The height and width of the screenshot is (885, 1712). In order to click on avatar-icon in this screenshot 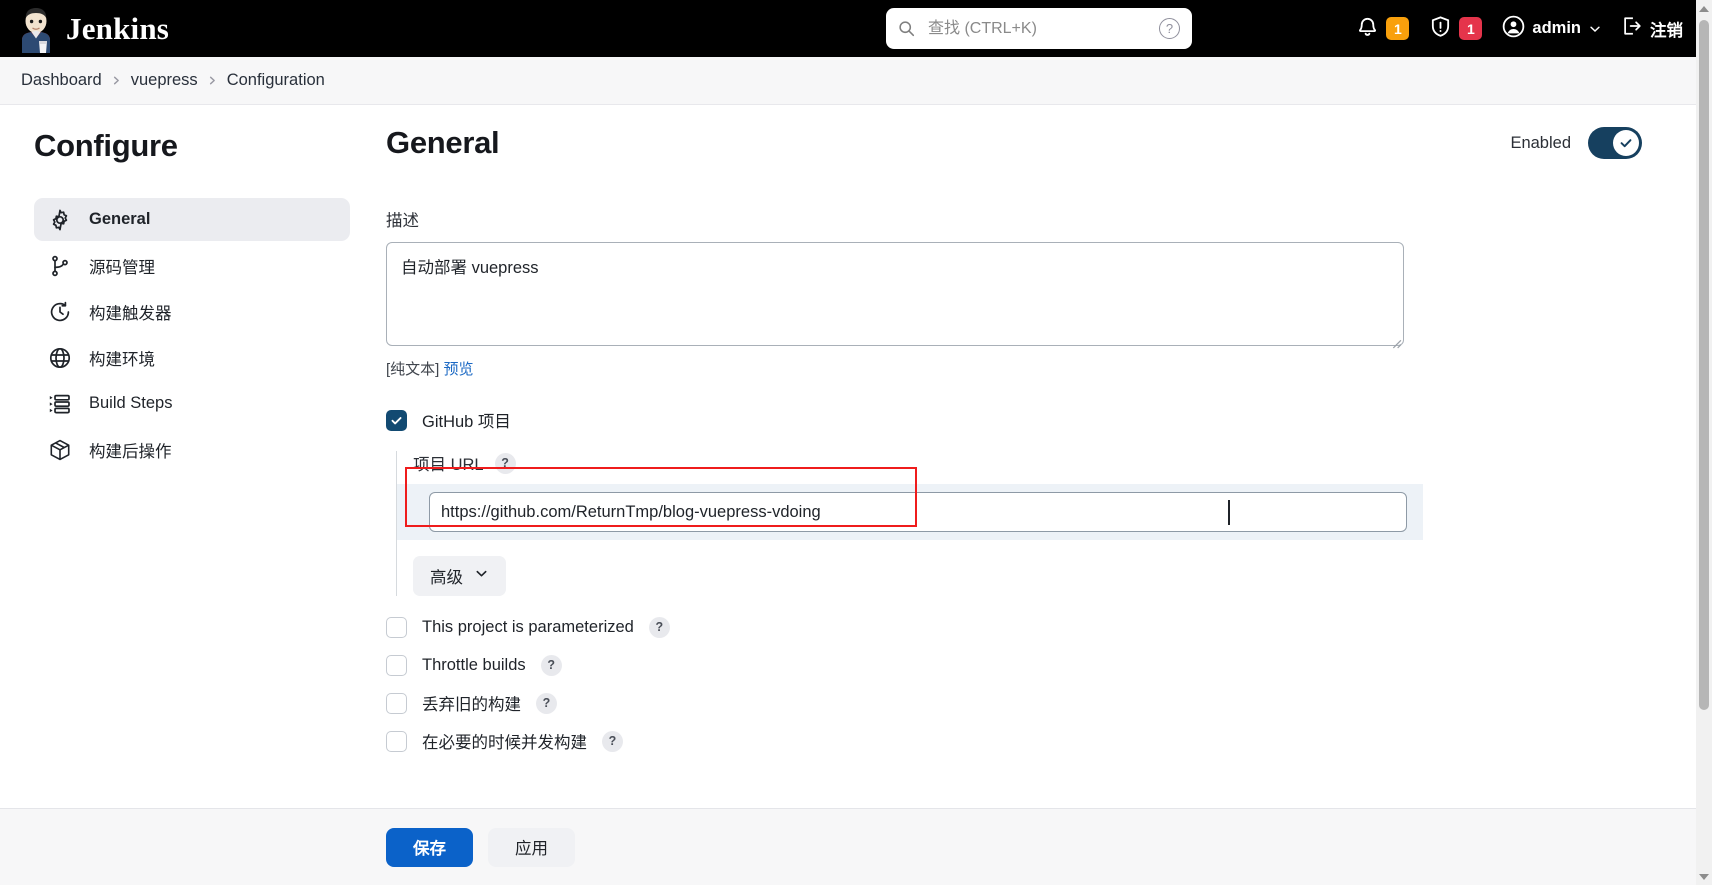, I will do `click(1513, 29)`.